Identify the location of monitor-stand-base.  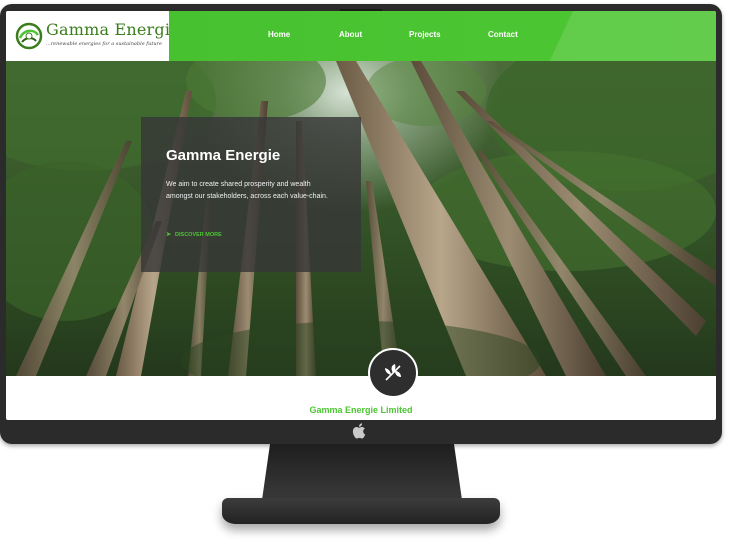
(361, 511).